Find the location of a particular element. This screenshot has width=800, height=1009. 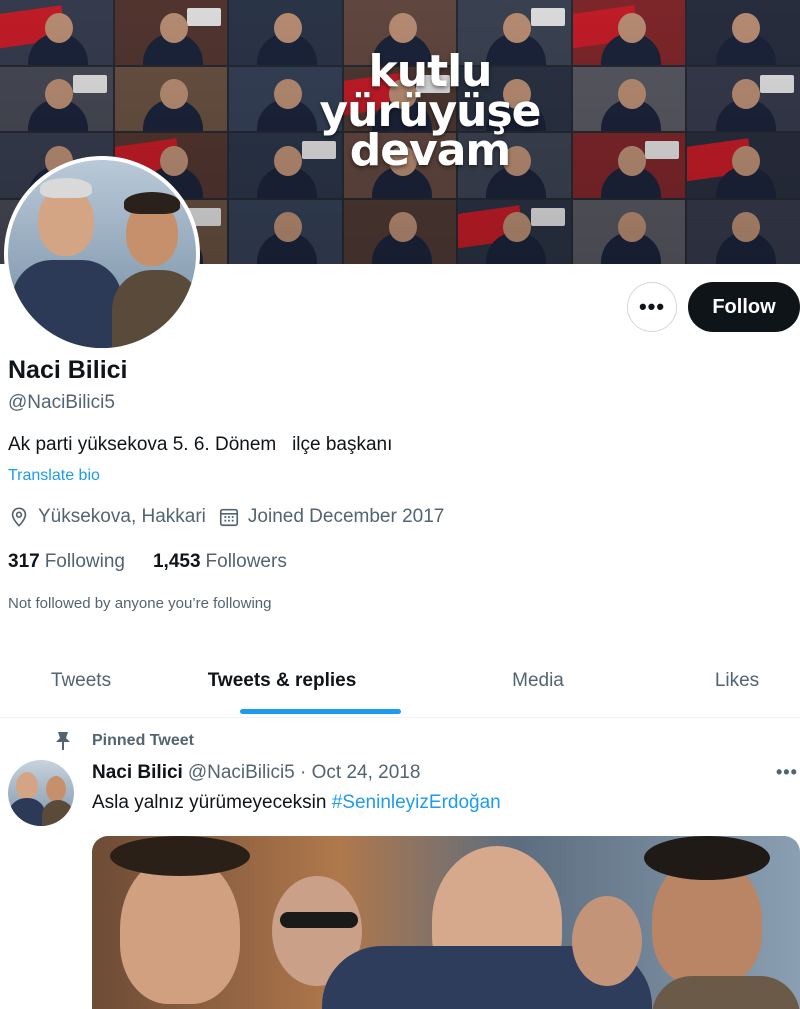

tweet-header: Naci Bilici @NaciBilici5 · Oct 24, 2018 is located at coordinates (256, 773).